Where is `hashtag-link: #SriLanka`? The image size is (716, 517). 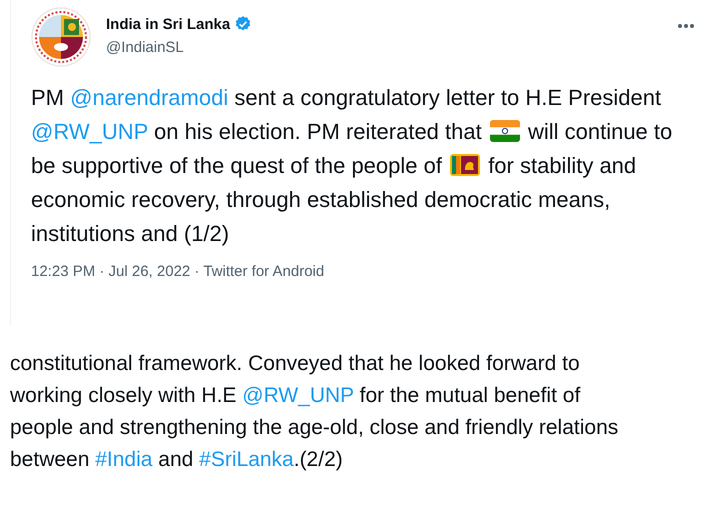 hashtag-link: #SriLanka is located at coordinates (246, 459).